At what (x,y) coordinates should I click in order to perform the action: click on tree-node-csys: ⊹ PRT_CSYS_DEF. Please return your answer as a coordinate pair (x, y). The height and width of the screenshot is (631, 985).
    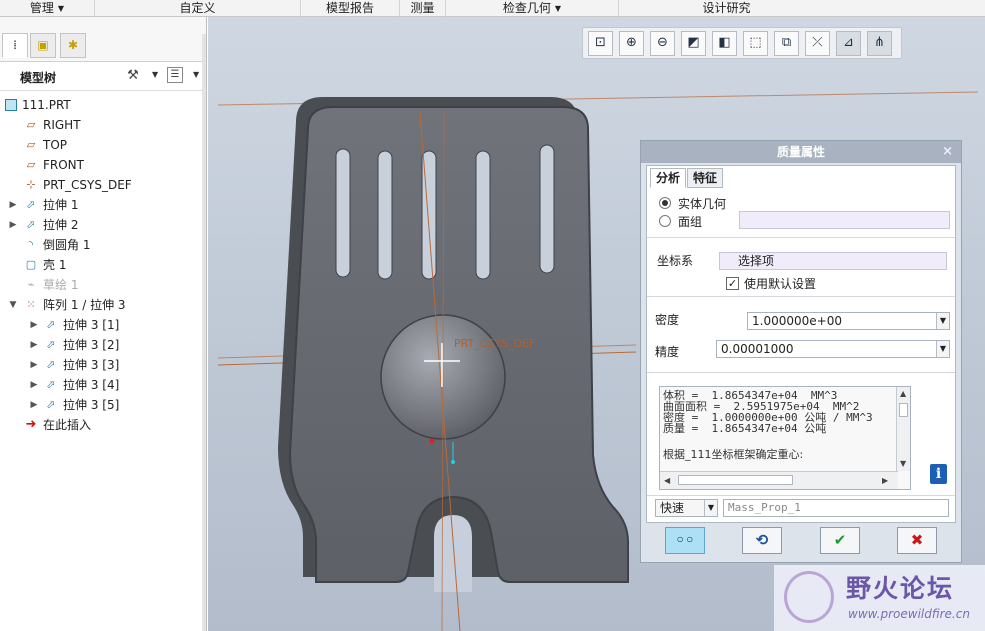
    Looking at the image, I should click on (103, 185).